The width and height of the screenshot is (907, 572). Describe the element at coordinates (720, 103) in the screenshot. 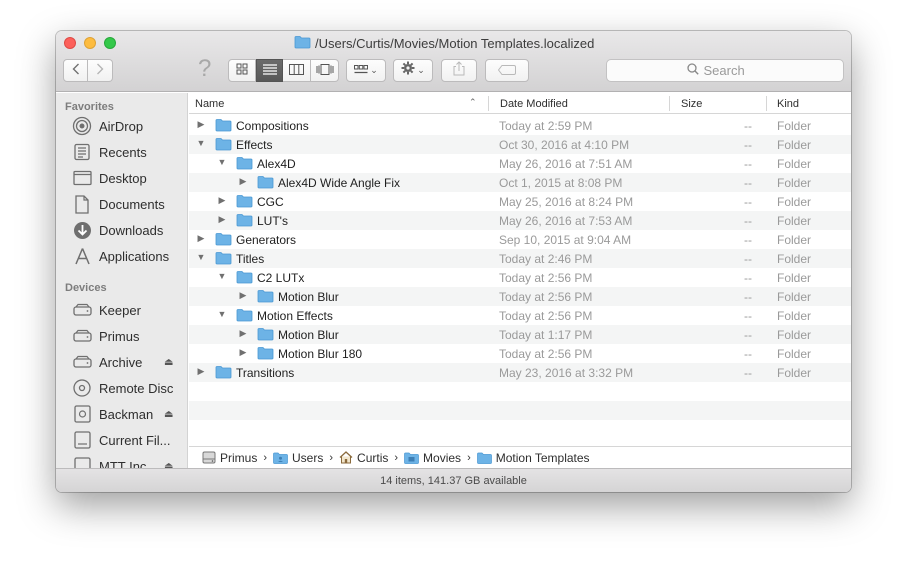

I see `column-size: Size` at that location.